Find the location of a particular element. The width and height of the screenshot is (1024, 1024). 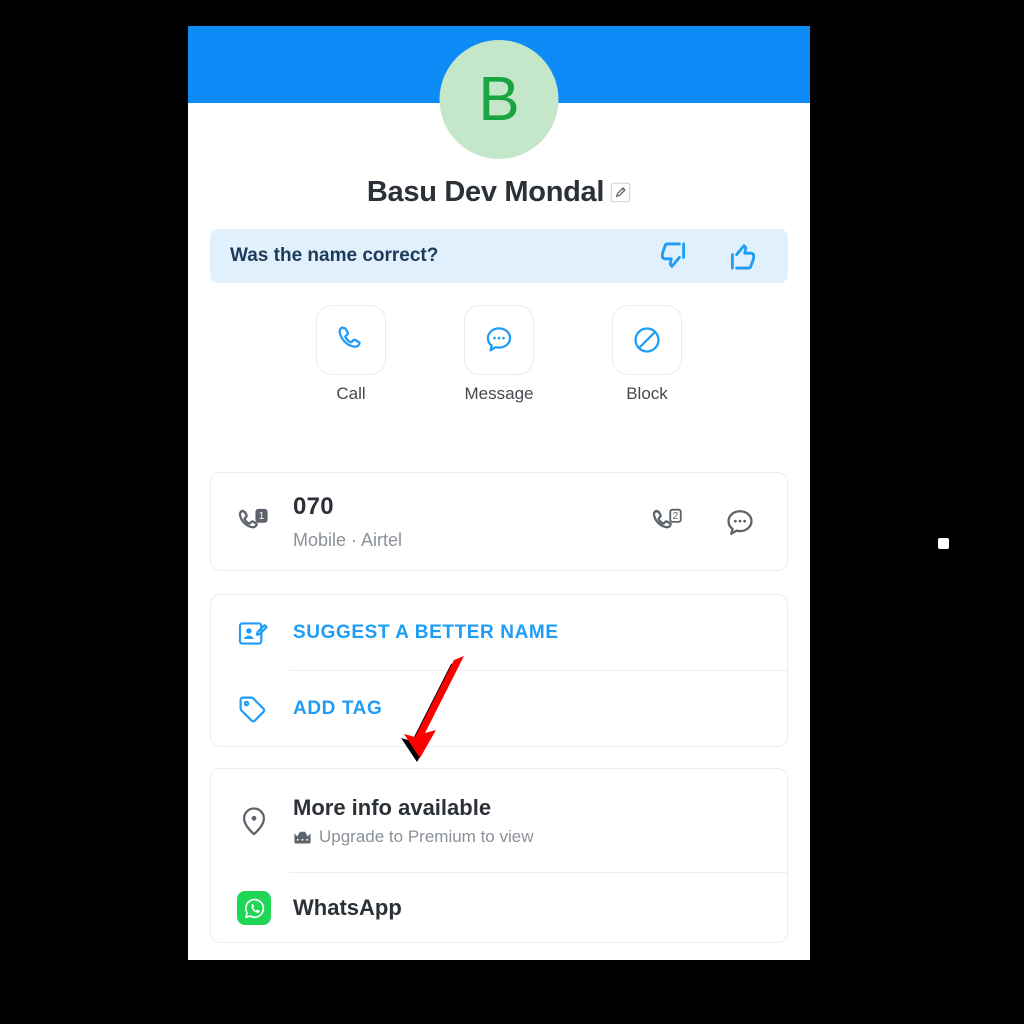

location-pin-icon is located at coordinates (259, 821).